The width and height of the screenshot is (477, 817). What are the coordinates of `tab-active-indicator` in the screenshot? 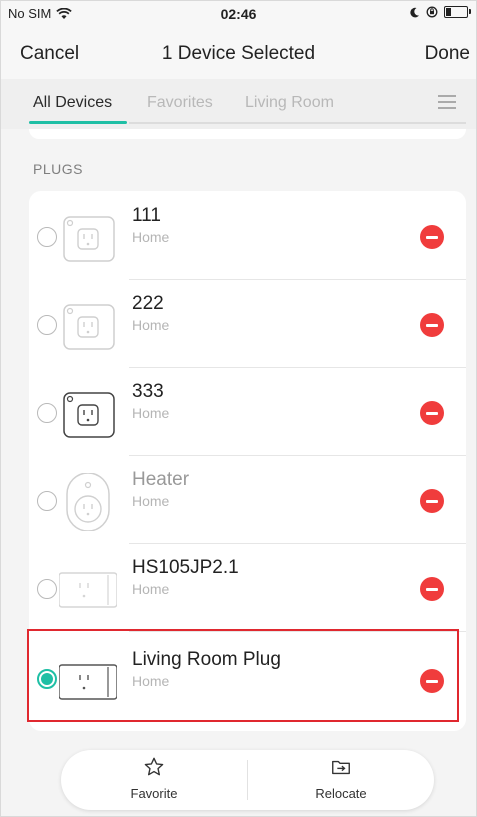 It's located at (78, 122).